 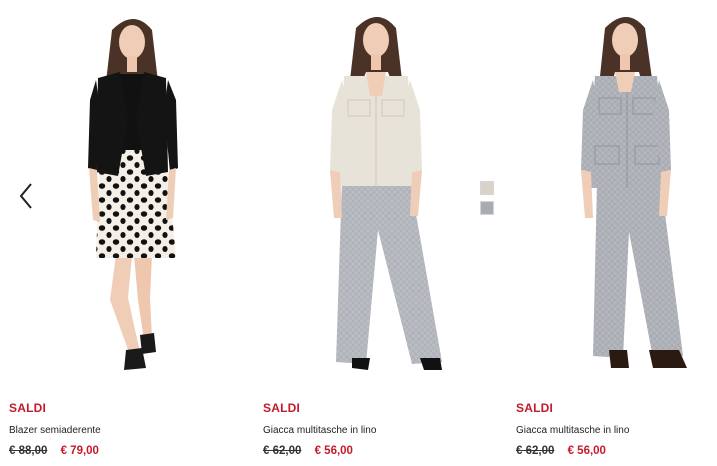 I want to click on color-swatch-grey, so click(x=487, y=208).